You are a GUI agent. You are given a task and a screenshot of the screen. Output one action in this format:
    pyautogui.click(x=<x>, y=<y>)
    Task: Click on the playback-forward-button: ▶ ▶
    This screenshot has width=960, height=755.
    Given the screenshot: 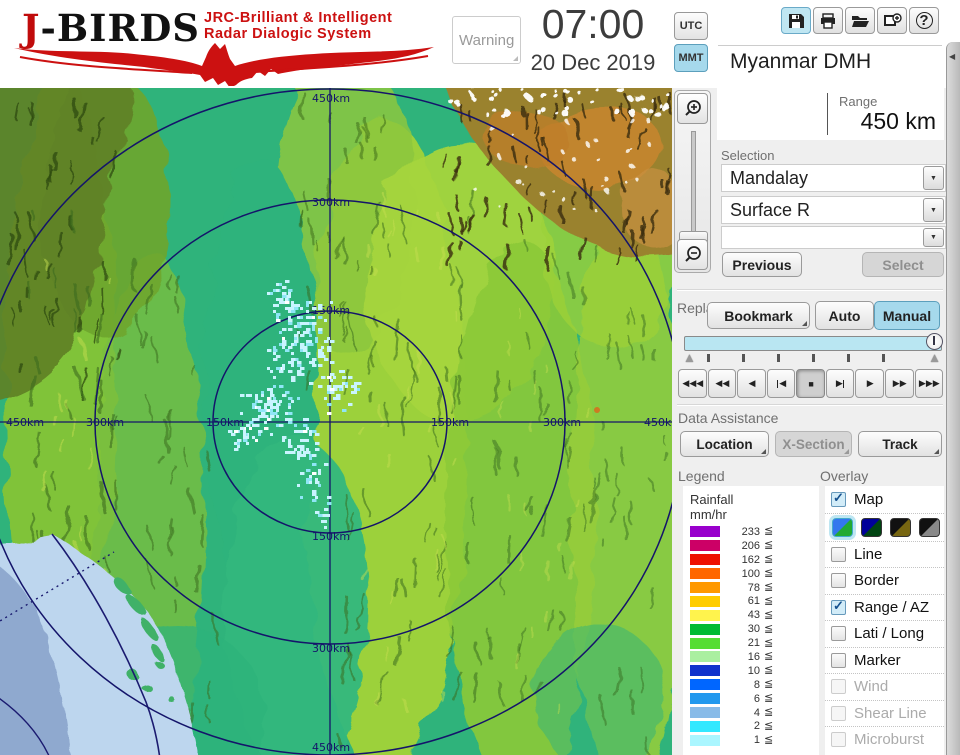 What is the action you would take?
    pyautogui.click(x=899, y=383)
    